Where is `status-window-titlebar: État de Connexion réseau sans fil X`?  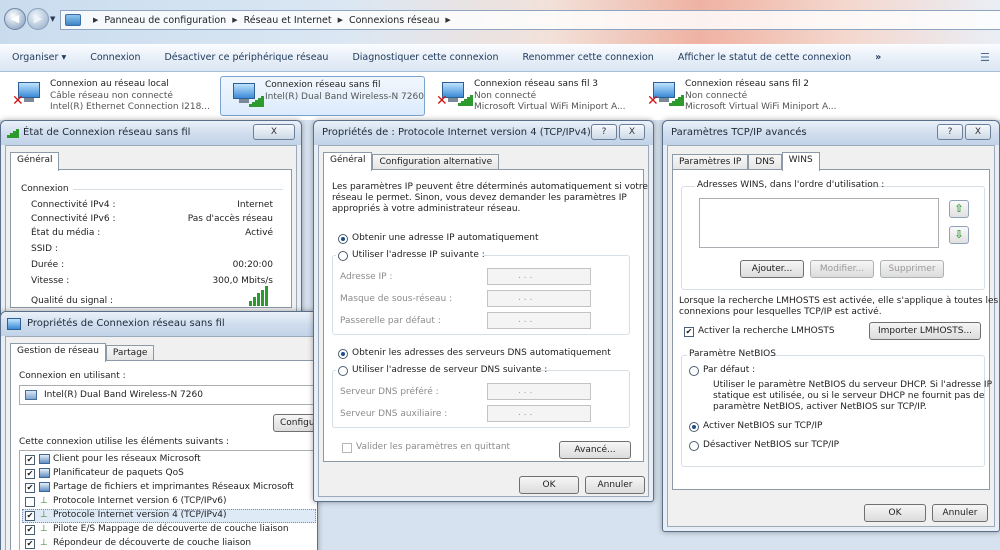
status-window-titlebar: État de Connexion réseau sans fil X is located at coordinates (151, 133).